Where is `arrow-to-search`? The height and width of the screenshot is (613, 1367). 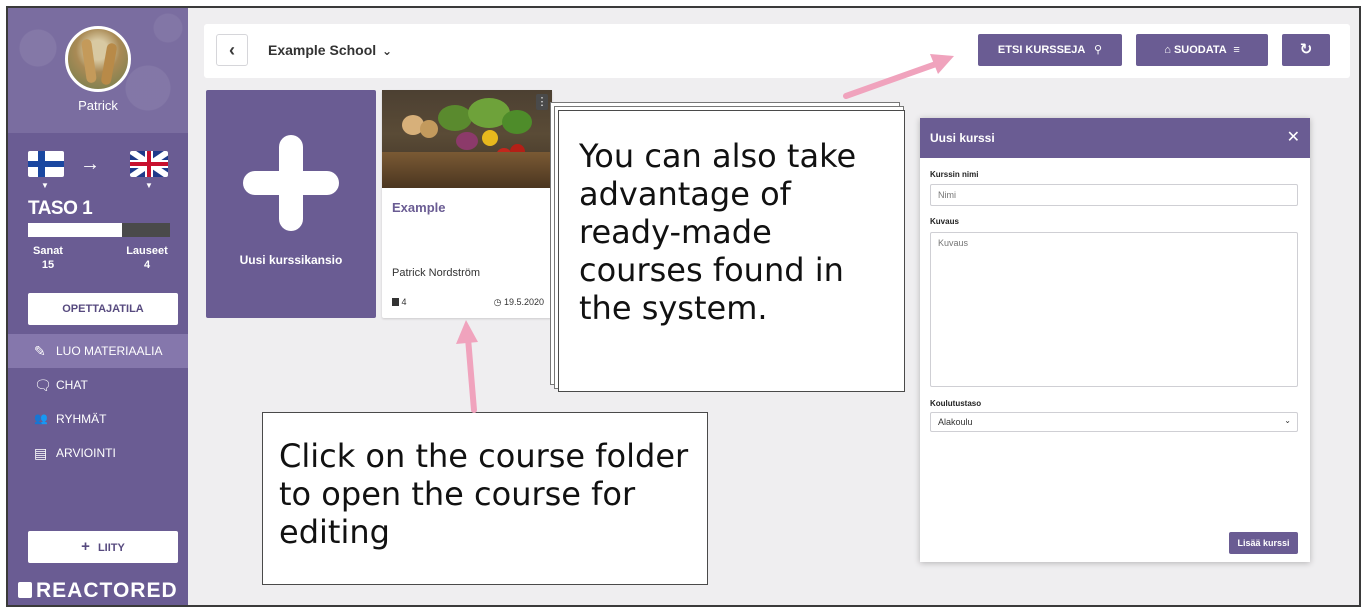
arrow-to-search is located at coordinates (898, 76).